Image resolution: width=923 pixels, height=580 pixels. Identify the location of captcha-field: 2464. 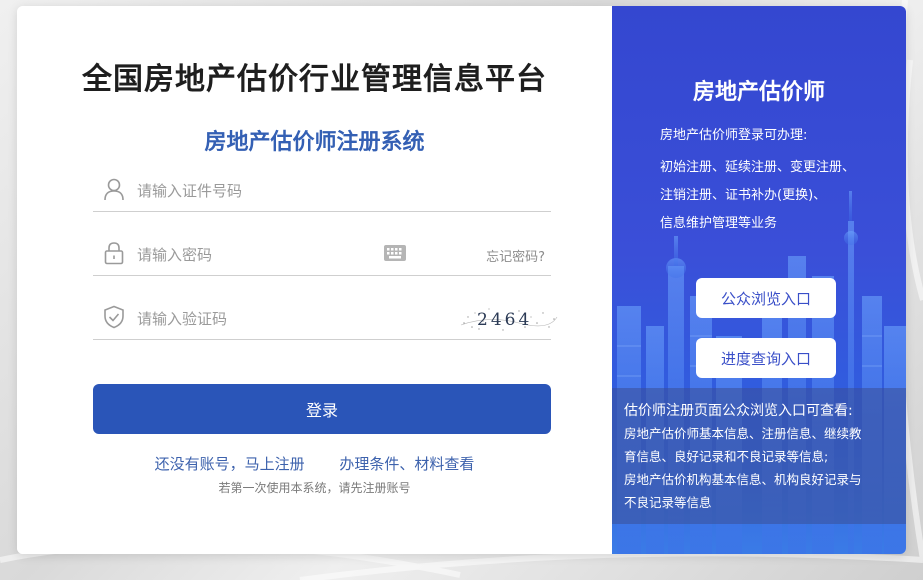
(325, 319).